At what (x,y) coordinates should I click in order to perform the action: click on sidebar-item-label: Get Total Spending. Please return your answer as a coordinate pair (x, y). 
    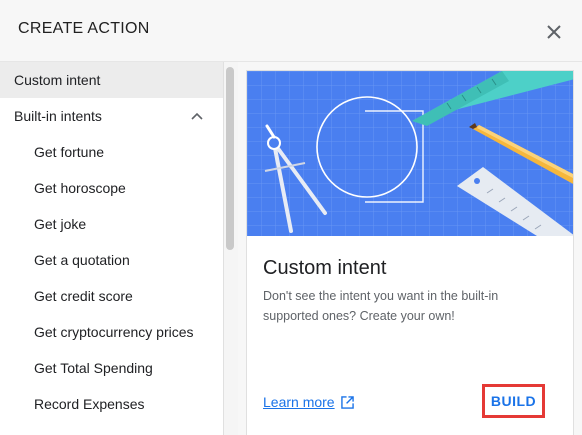
    Looking at the image, I should click on (93, 368).